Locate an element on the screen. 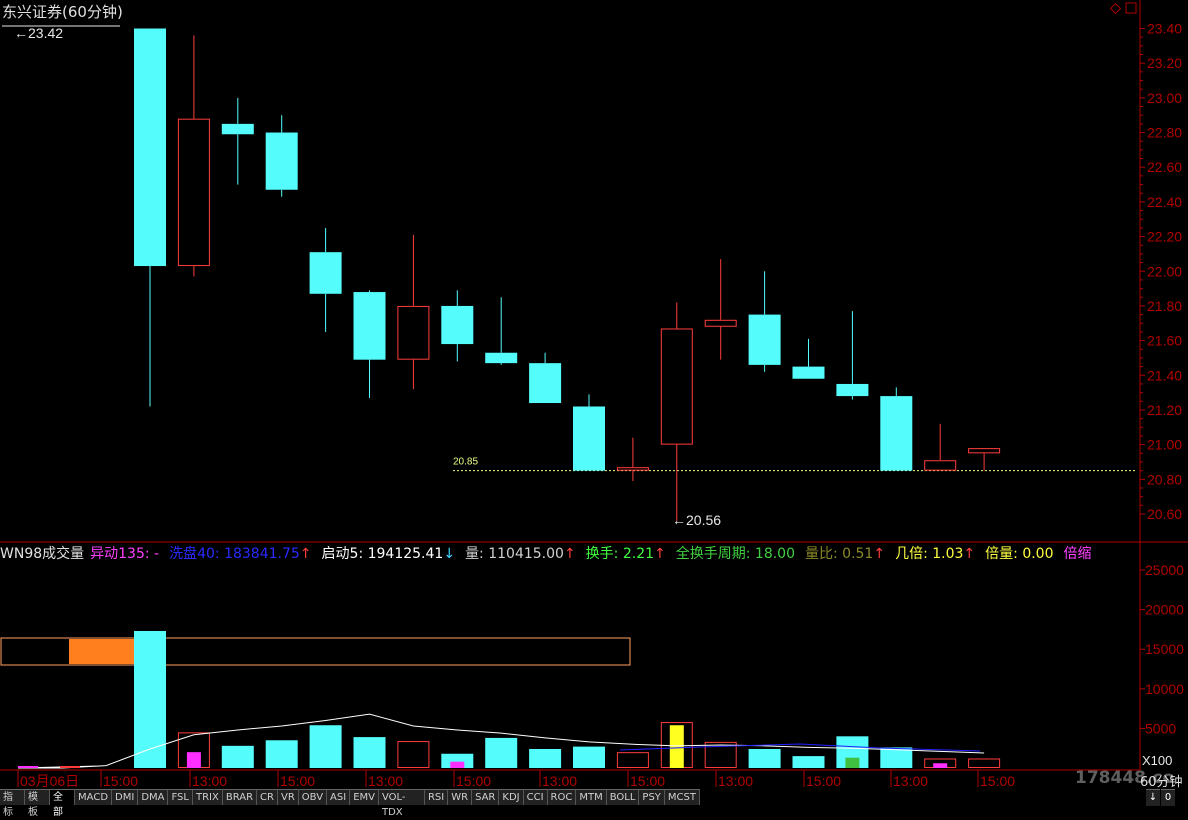  price-tick-label: 21.20 is located at coordinates (1164, 410).